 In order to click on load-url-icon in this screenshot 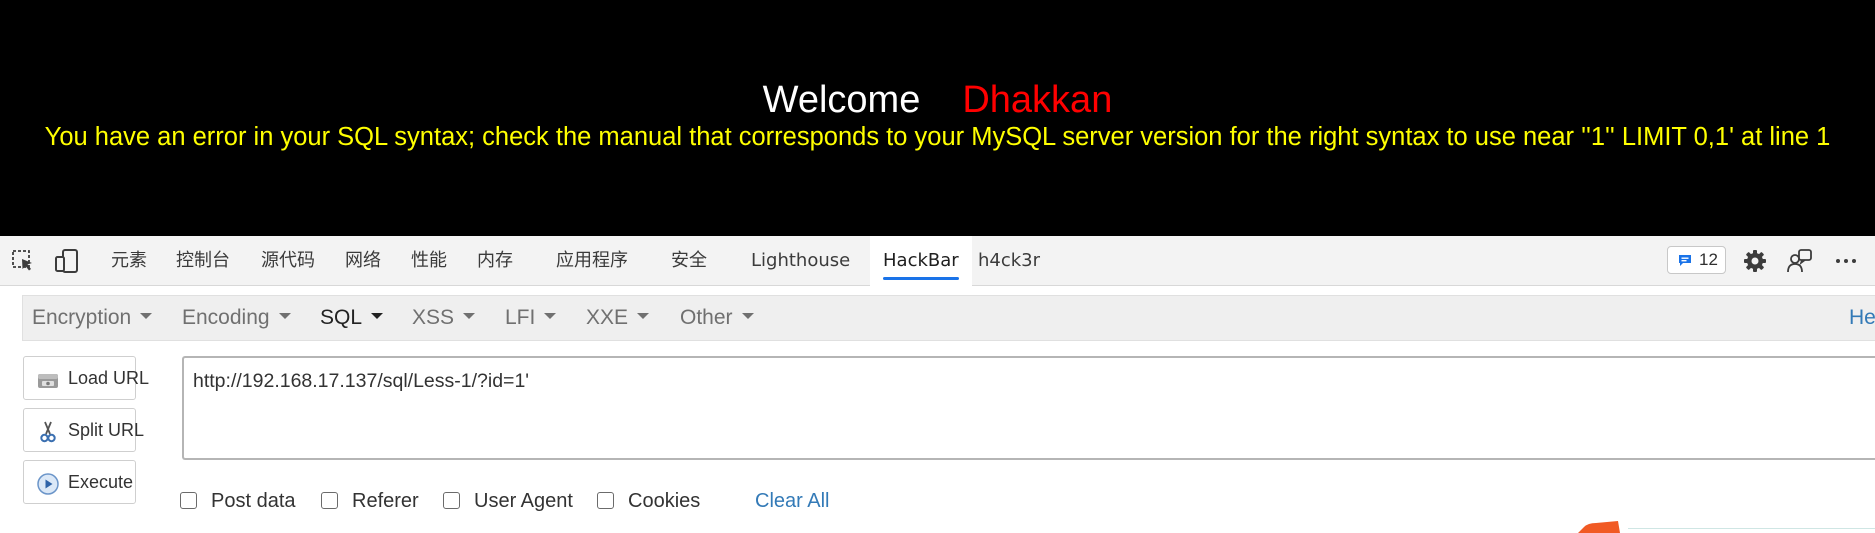, I will do `click(48, 381)`.